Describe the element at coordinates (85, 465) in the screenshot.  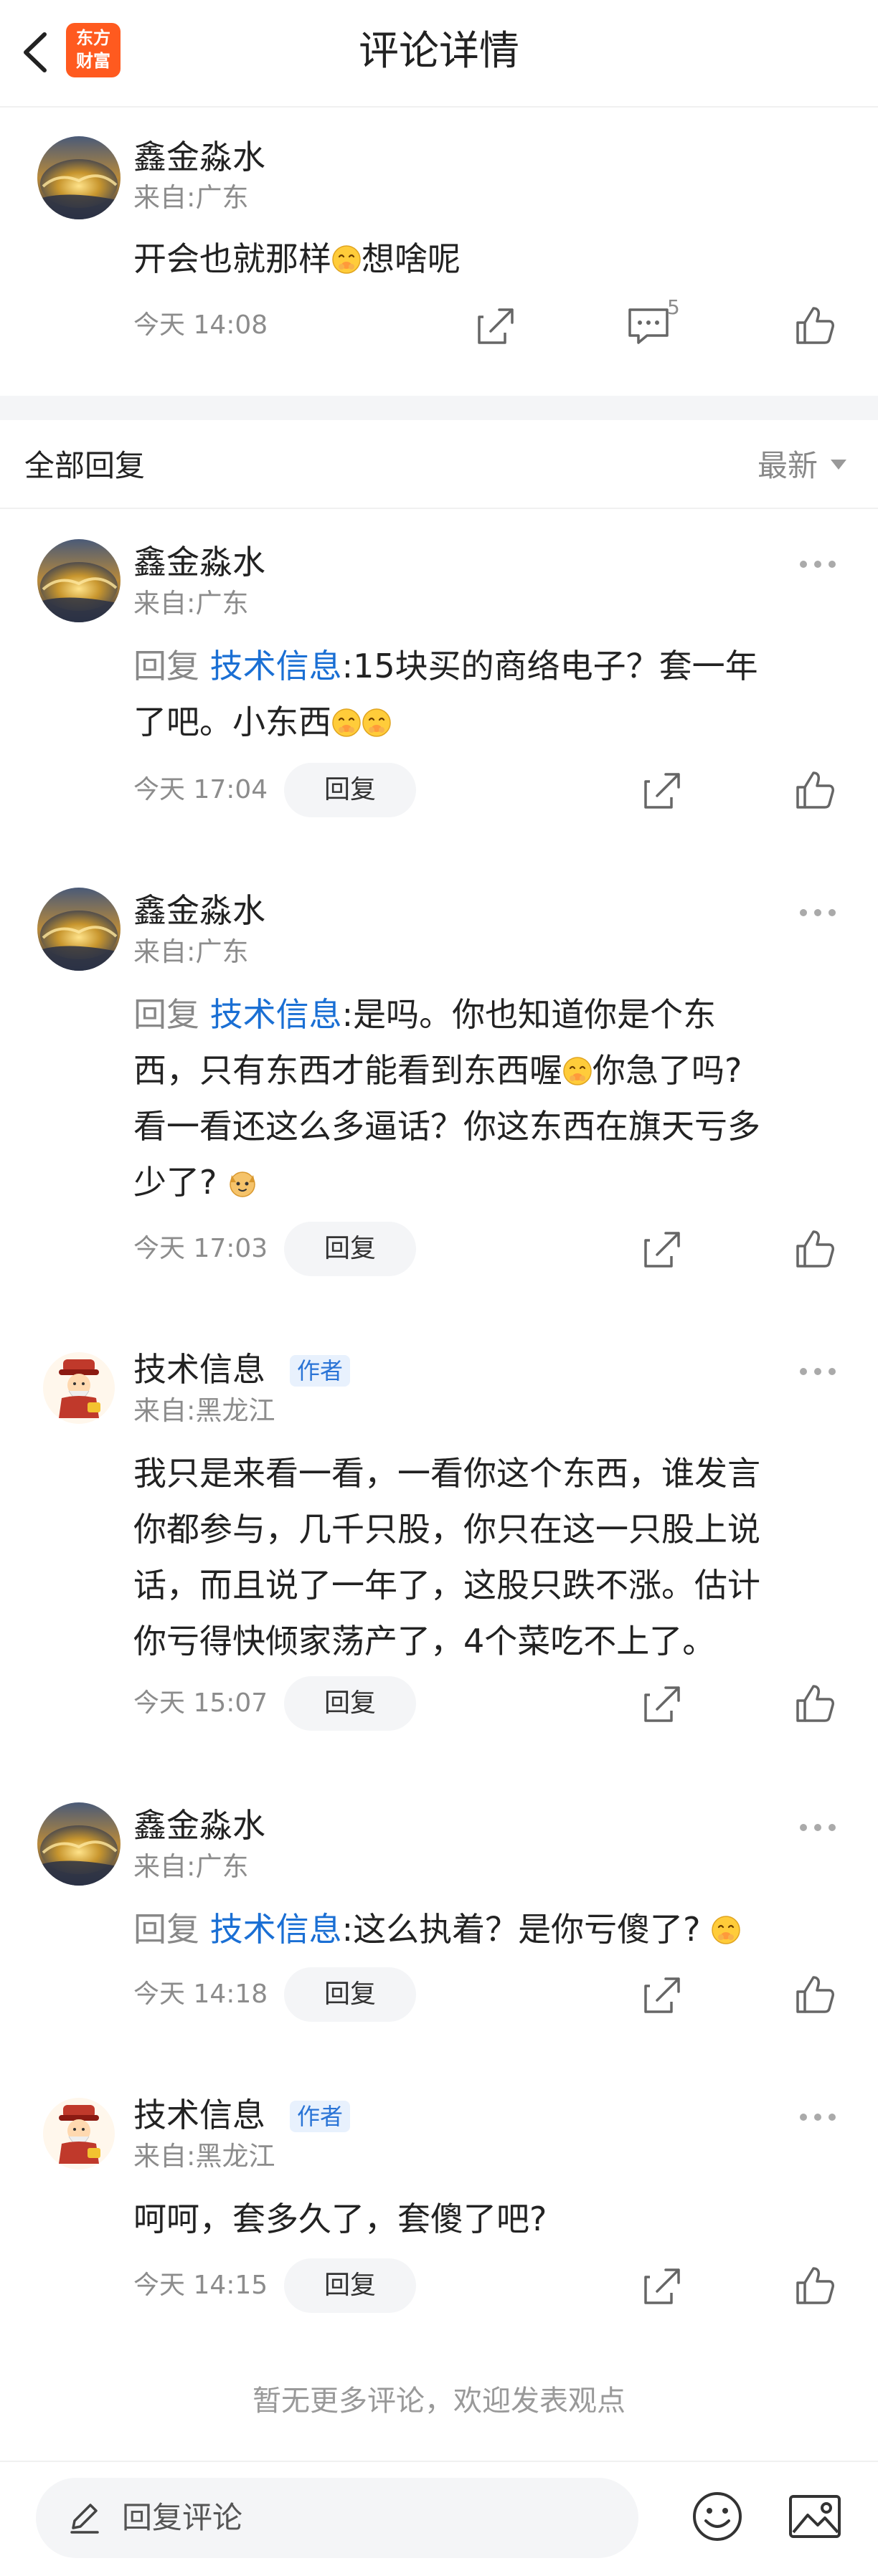
I see `section-title: 全部回复` at that location.